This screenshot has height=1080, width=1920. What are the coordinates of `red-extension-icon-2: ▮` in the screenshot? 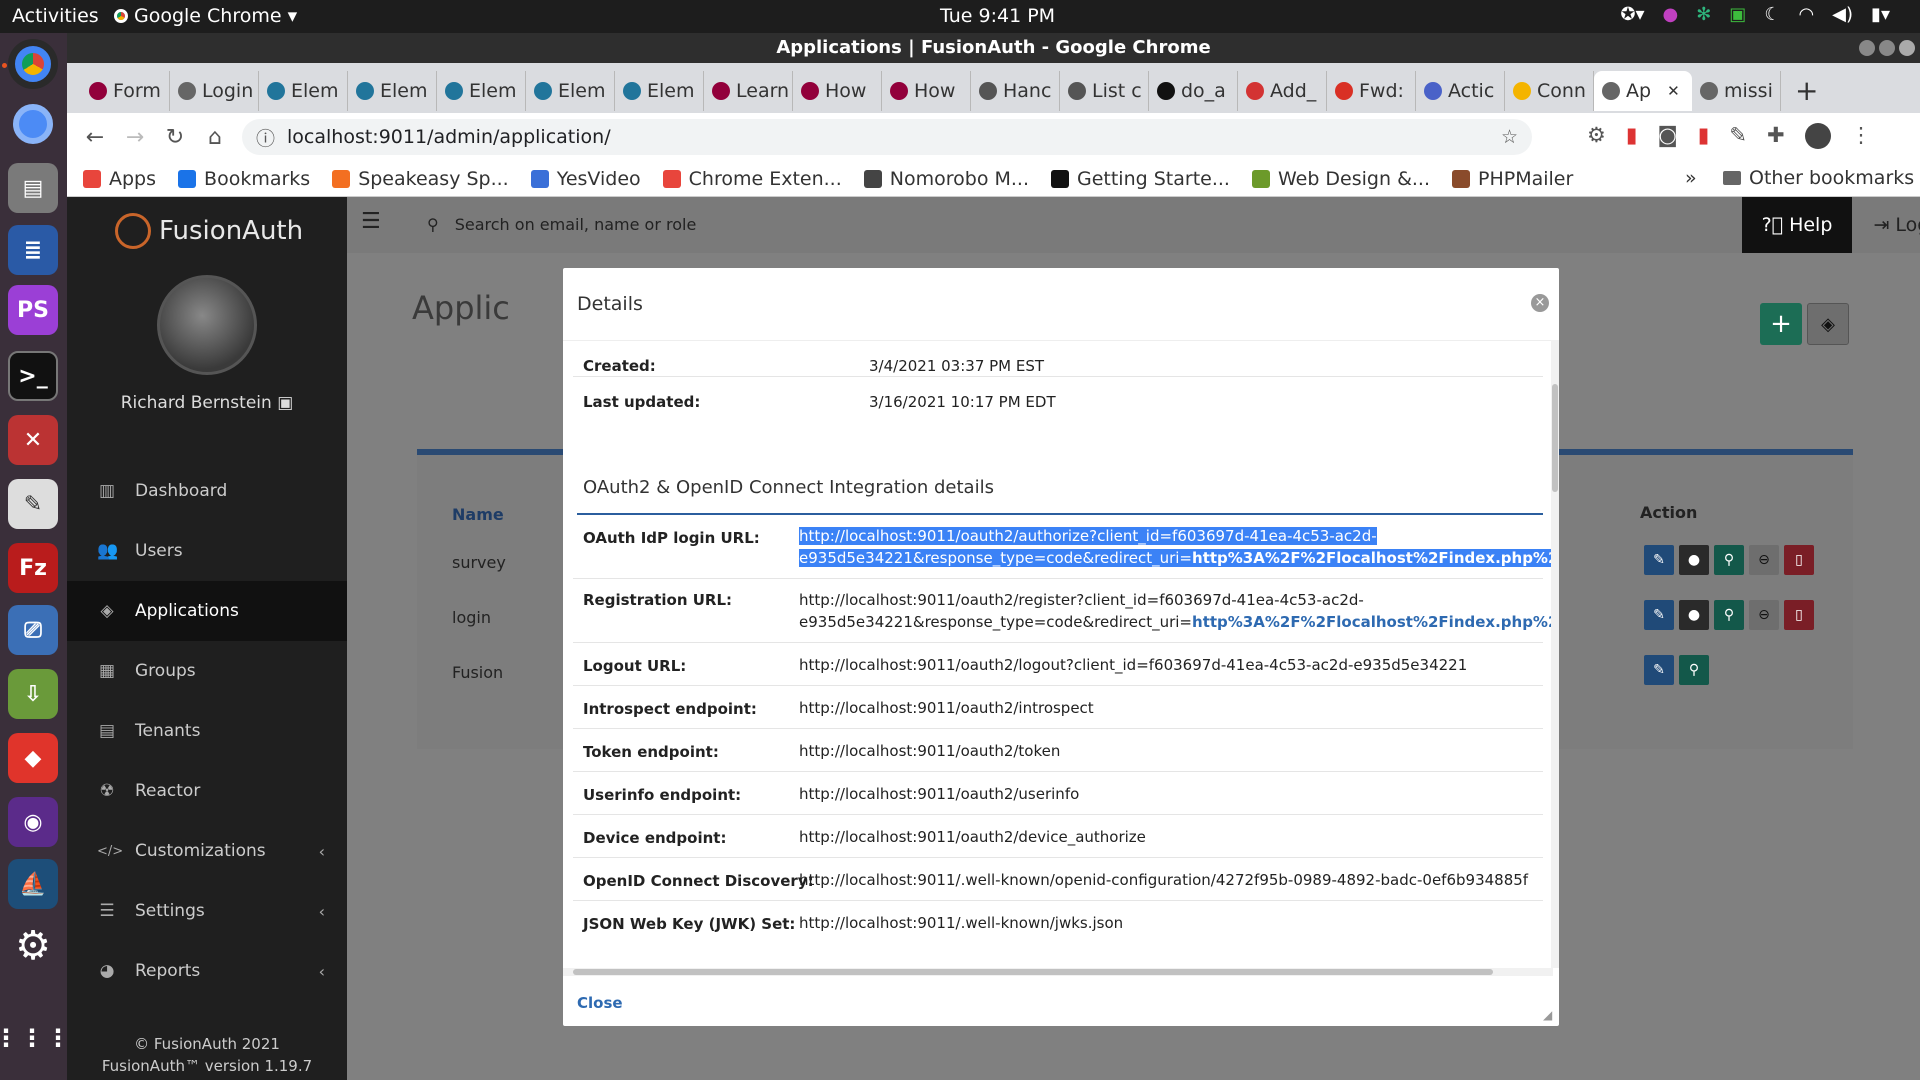 It's located at (1704, 136).